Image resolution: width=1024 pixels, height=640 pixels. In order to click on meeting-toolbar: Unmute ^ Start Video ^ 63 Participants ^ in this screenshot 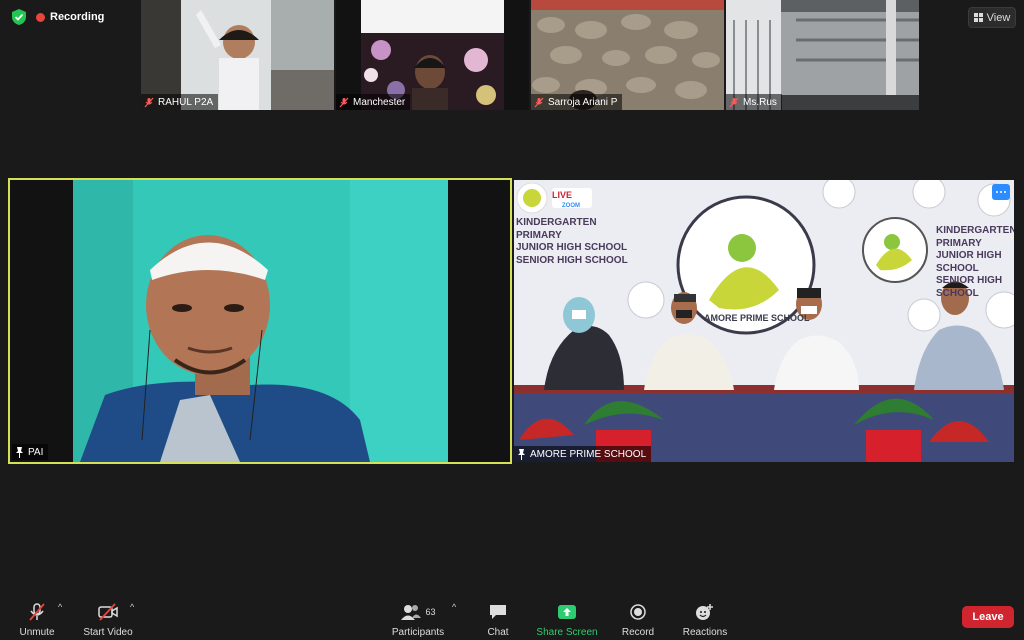, I will do `click(512, 619)`.